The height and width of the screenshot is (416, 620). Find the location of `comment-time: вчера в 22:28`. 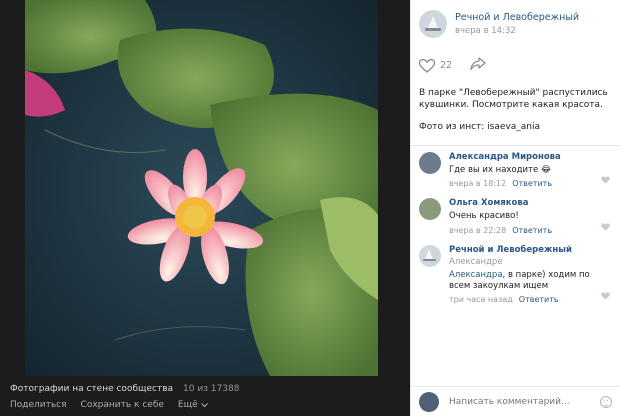

comment-time: вчера в 22:28 is located at coordinates (477, 230).